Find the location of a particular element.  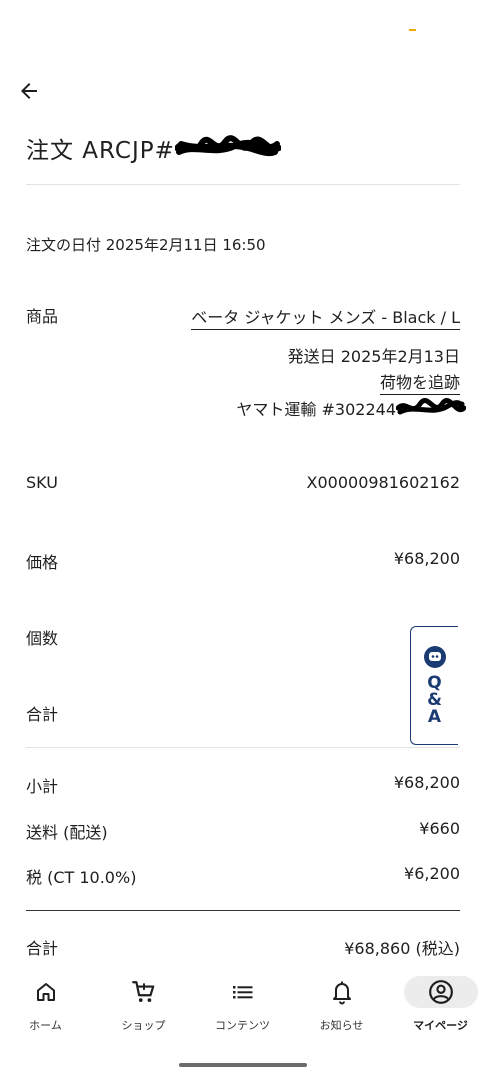

nav-item-notifications: お知らせ is located at coordinates (341, 1003).